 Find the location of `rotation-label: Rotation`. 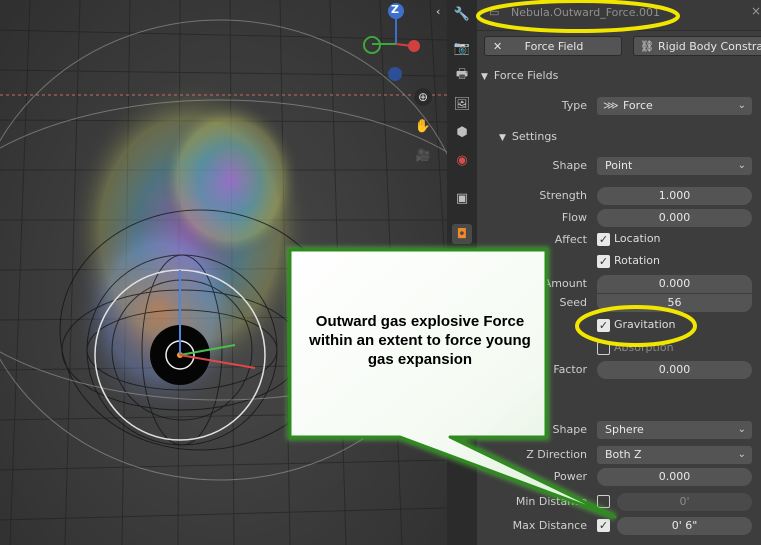

rotation-label: Rotation is located at coordinates (637, 260).